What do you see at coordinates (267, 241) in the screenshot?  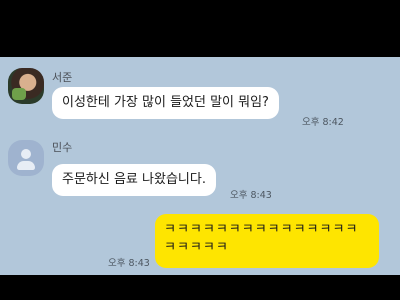 I see `message-bubble-sent: ㅋㅋㅋㅋㅋㅋㅋㅋㅋㅋㅋㅋㅋㅋㅋㅋㅋㅋㅋㅋ` at bounding box center [267, 241].